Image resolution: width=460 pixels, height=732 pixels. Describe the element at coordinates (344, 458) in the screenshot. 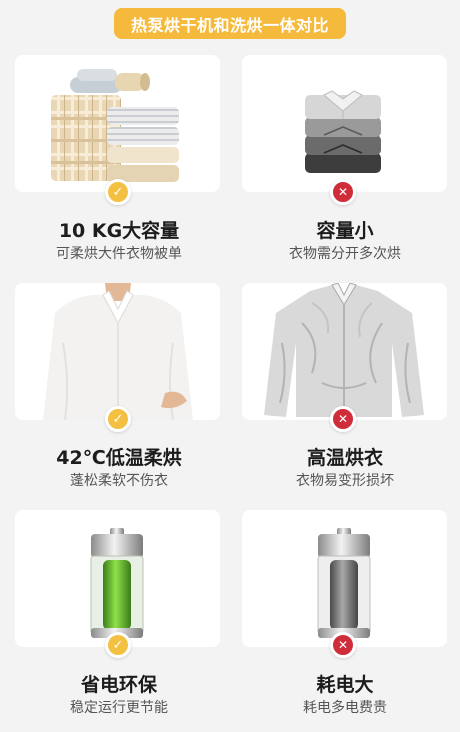

I see `feature-heading: 高温烘衣` at that location.